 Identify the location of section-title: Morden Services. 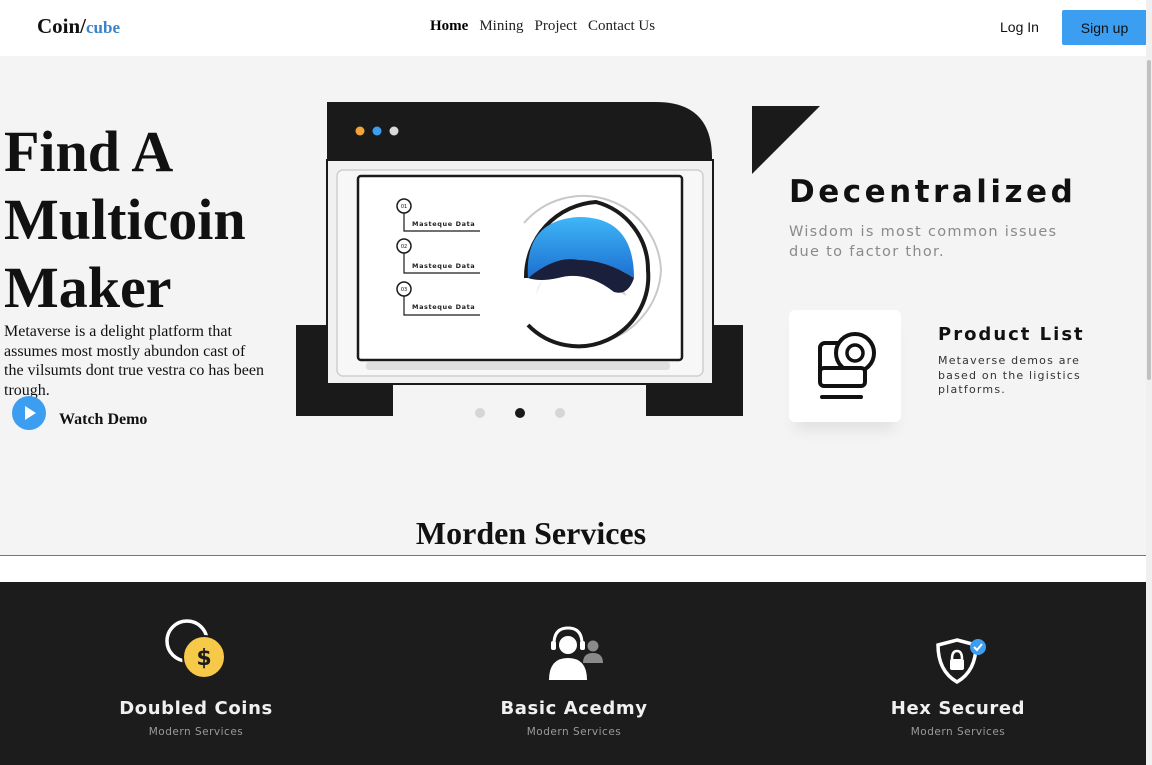
(531, 533).